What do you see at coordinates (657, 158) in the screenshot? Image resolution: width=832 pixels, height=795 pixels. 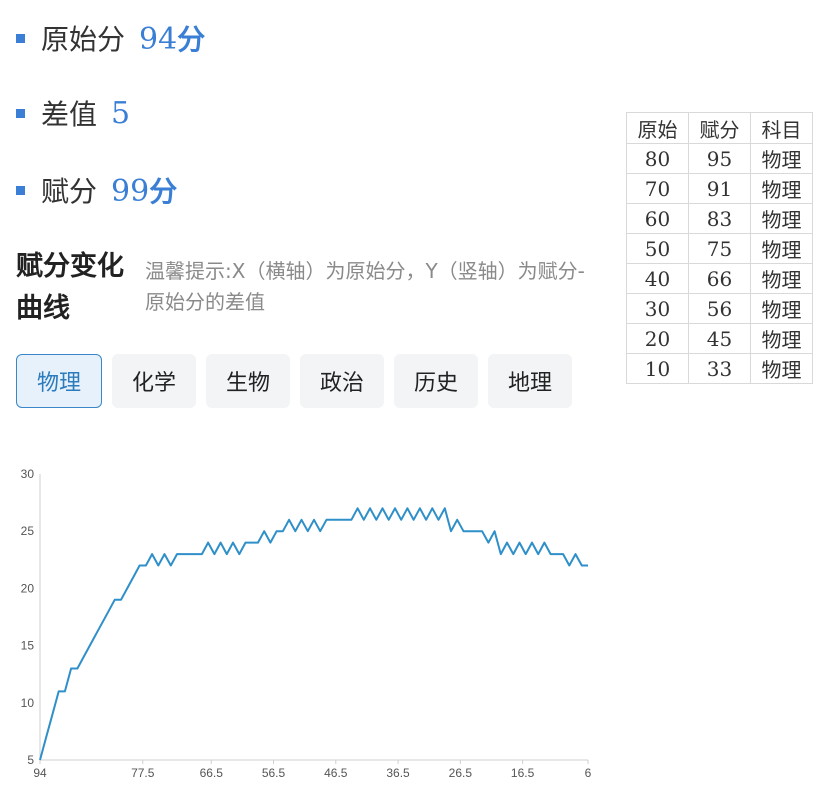 I see `cell-raw: 80` at bounding box center [657, 158].